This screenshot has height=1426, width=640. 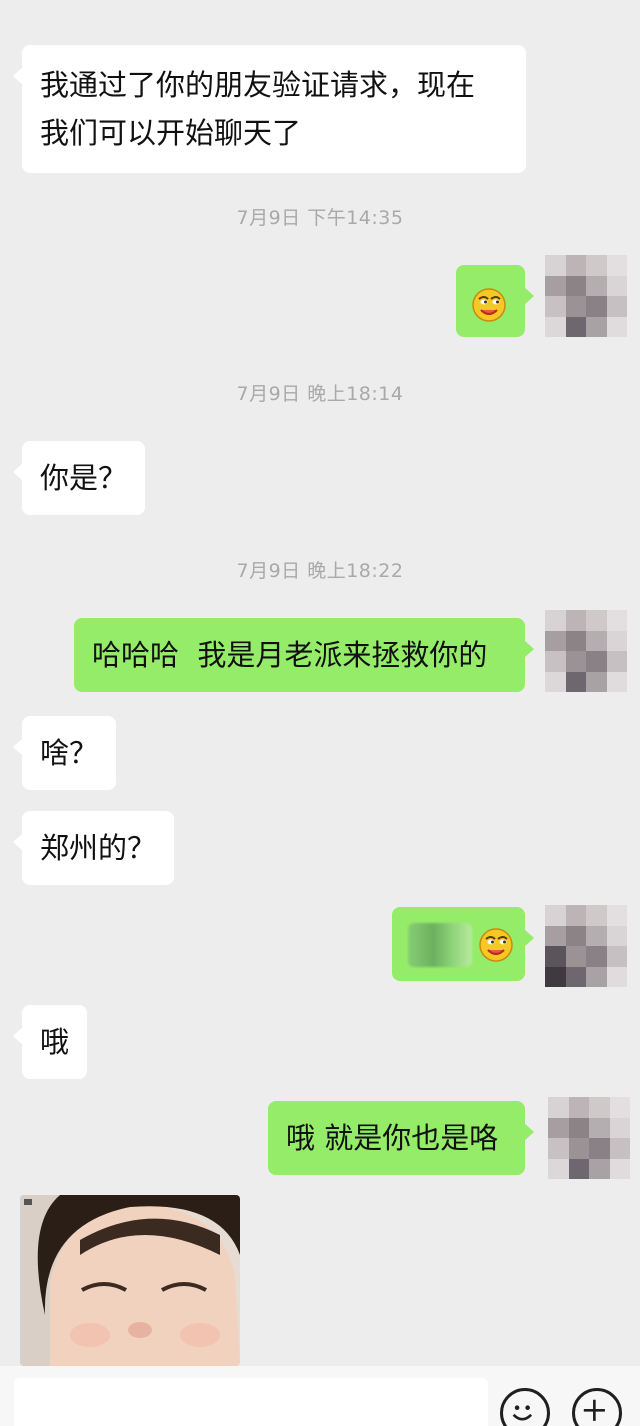 What do you see at coordinates (320, 218) in the screenshot?
I see `timestamp: 7月9日 下午14:35` at bounding box center [320, 218].